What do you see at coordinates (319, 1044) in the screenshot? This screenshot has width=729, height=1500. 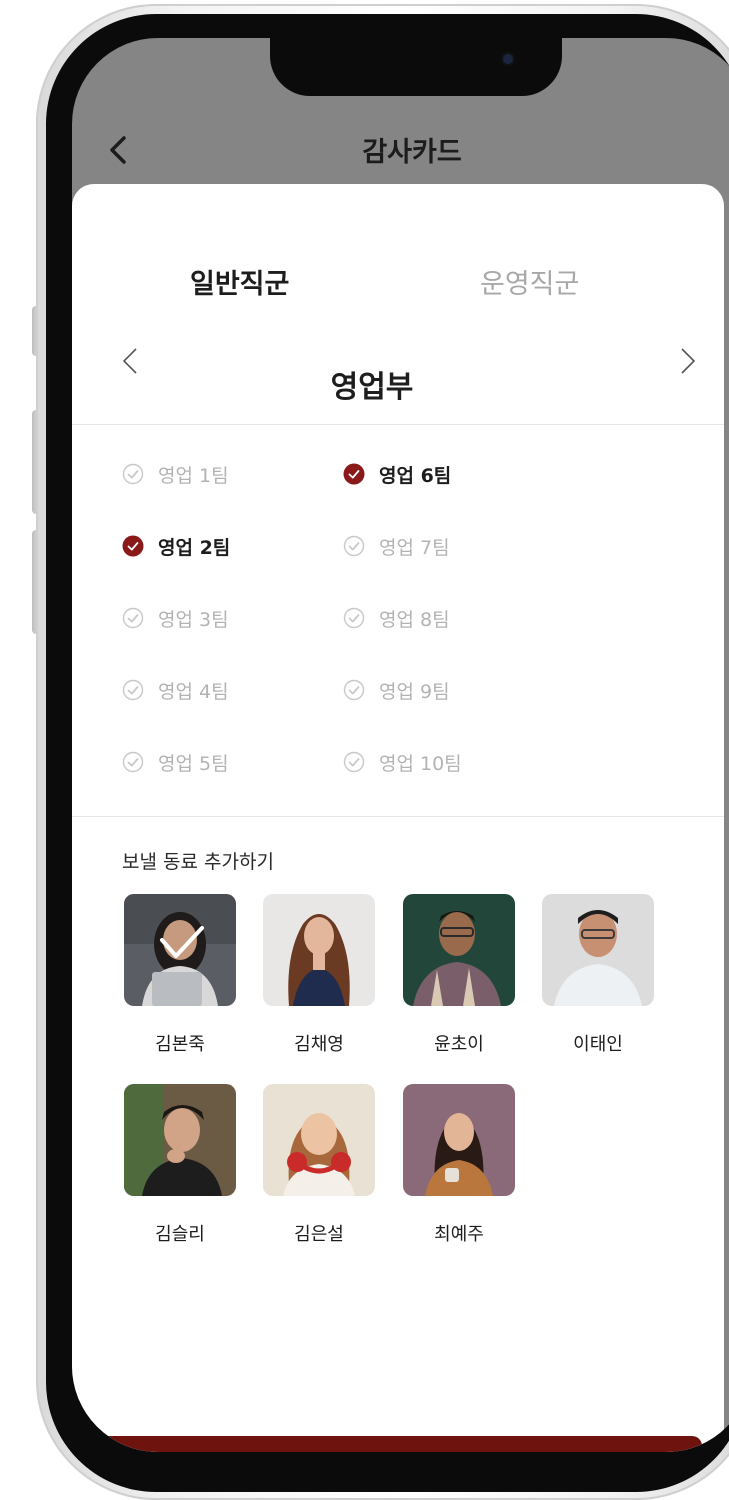 I see `colleague-name: 김채영` at bounding box center [319, 1044].